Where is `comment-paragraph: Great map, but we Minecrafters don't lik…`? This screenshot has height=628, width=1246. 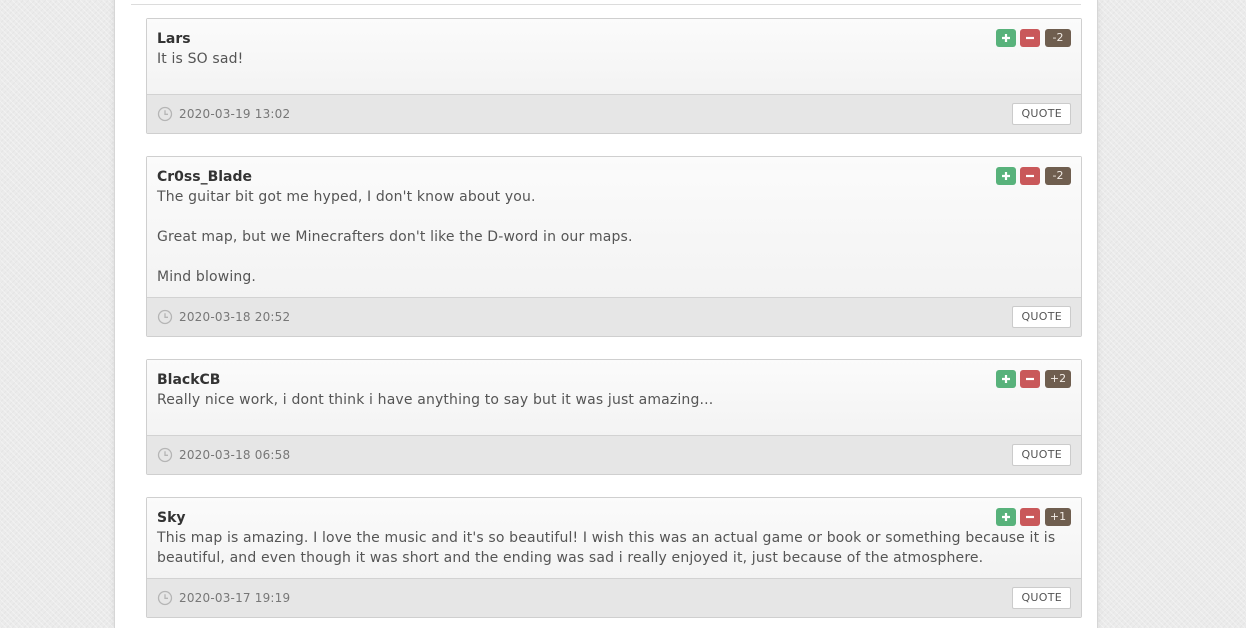
comment-paragraph: Great map, but we Minecrafters don't lik… is located at coordinates (395, 237).